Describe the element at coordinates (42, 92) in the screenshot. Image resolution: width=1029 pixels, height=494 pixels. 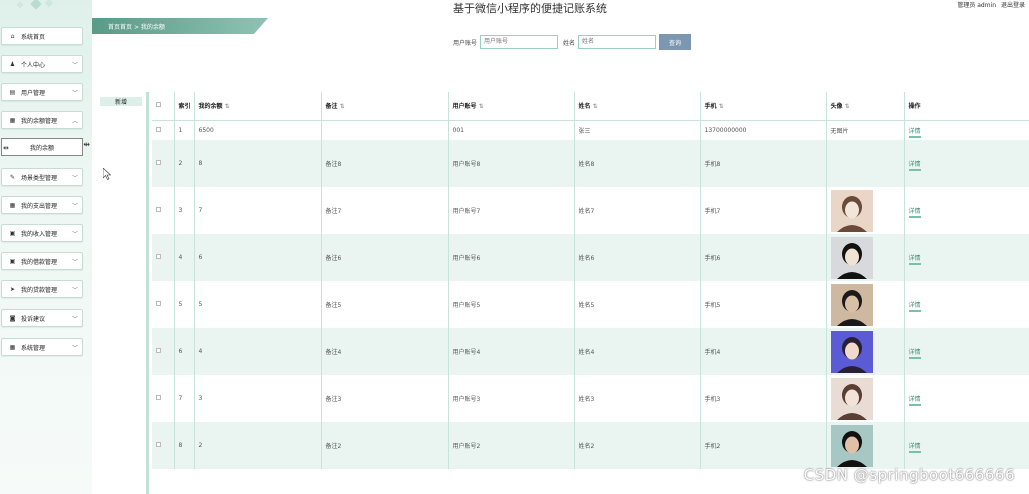
I see `sidebar-item: ▤ 用户管理 ﹀` at that location.